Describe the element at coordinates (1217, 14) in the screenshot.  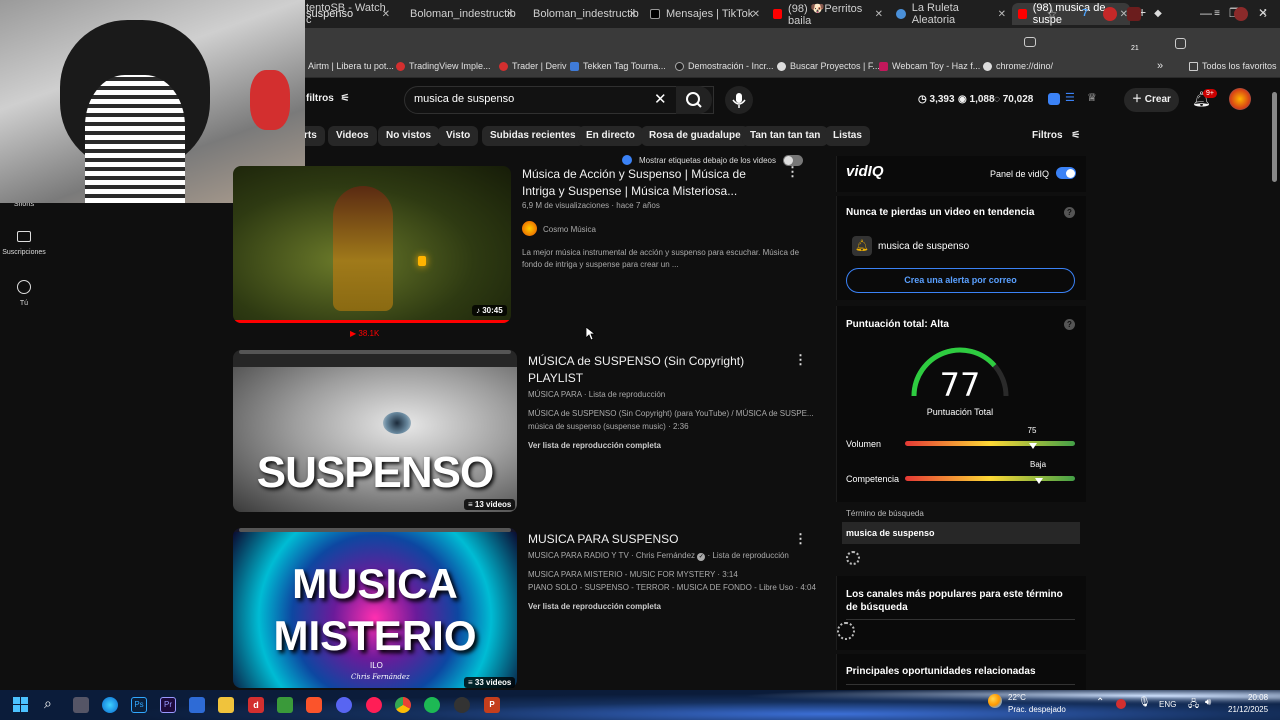
I see `media-icon: ≡` at that location.